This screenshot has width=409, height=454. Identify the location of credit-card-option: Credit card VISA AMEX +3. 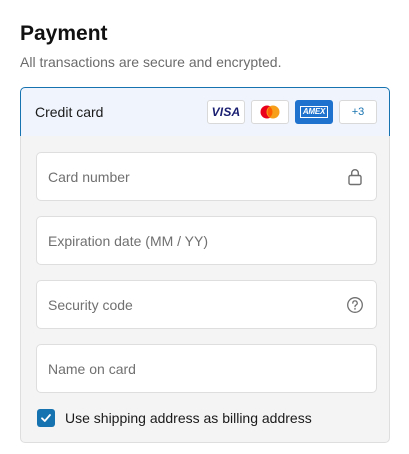
(205, 112).